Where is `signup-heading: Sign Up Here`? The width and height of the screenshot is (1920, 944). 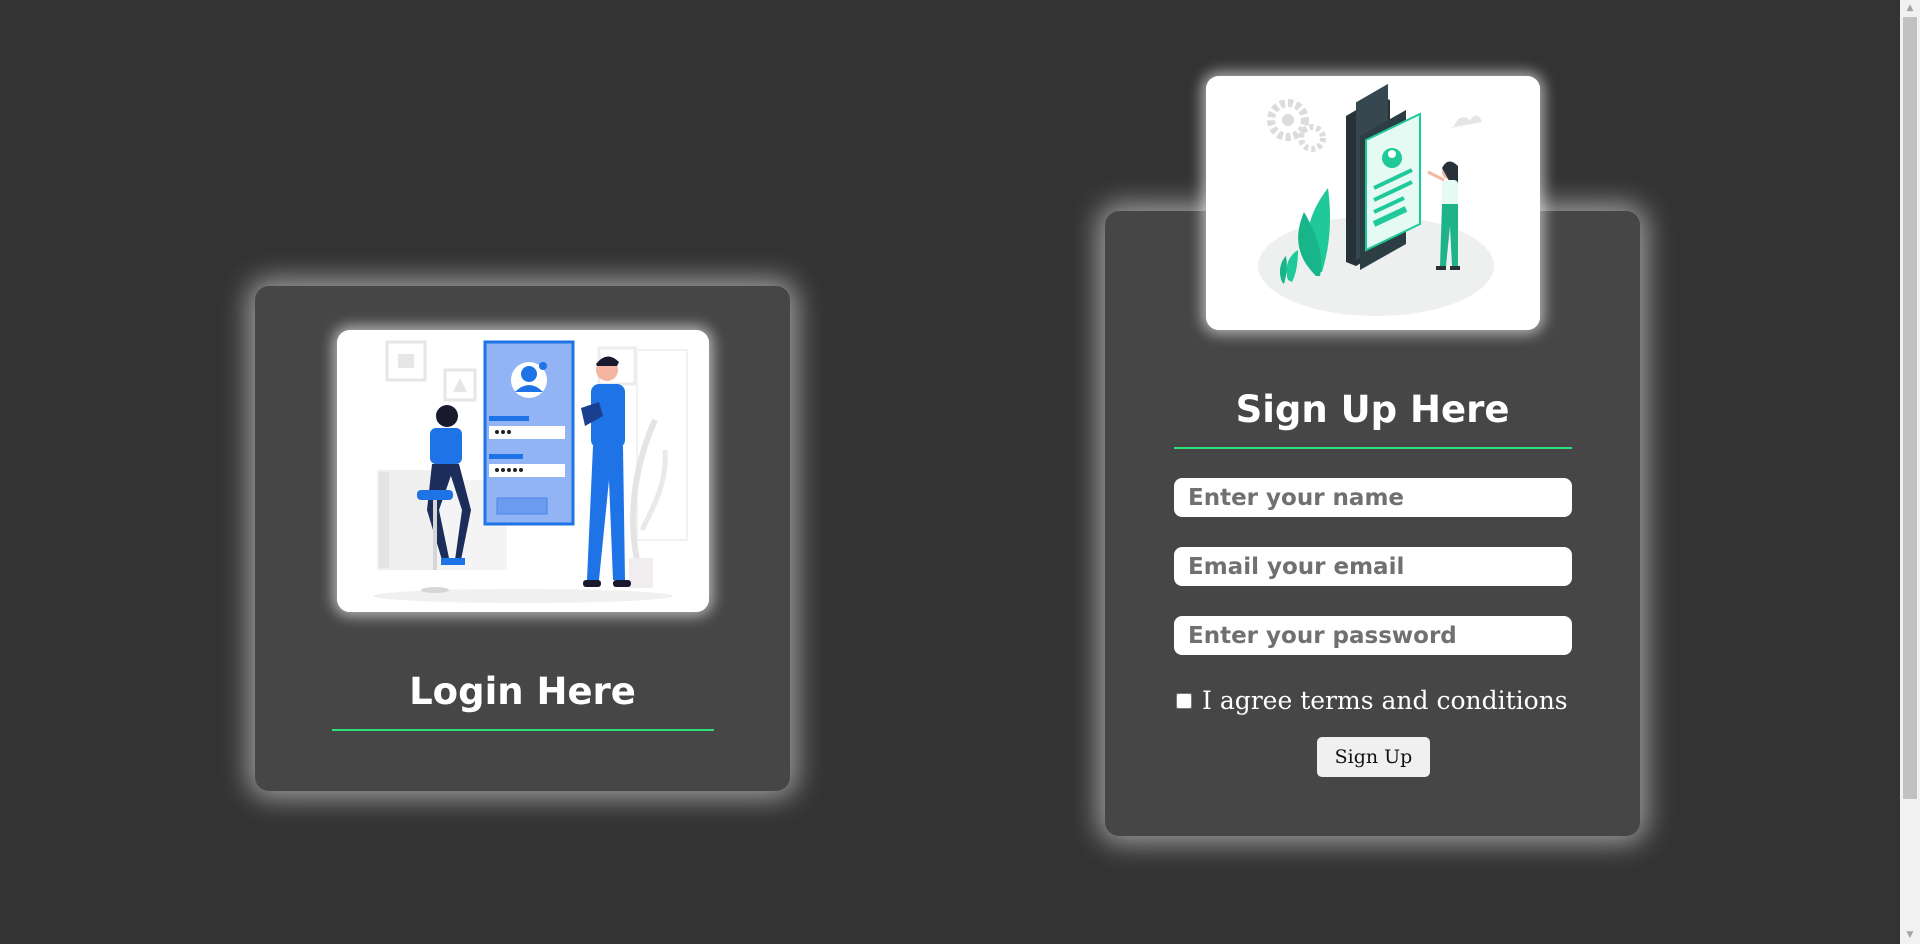 signup-heading: Sign Up Here is located at coordinates (1372, 409).